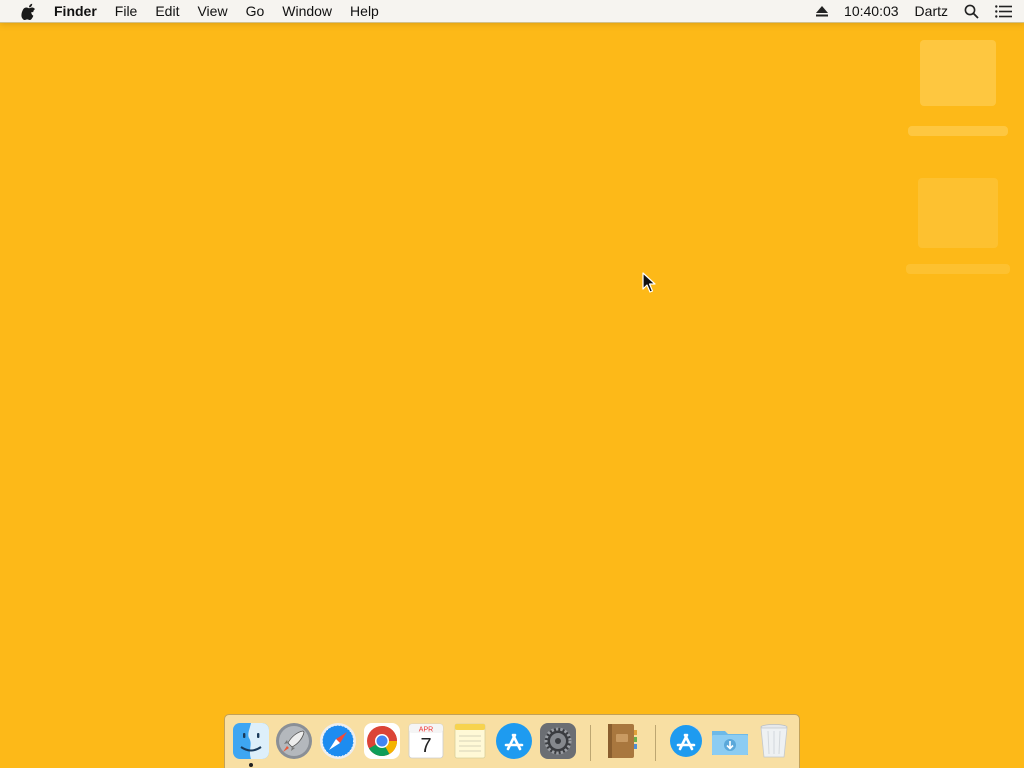 The height and width of the screenshot is (768, 1024). What do you see at coordinates (426, 730) in the screenshot?
I see `calendar-month: APR` at bounding box center [426, 730].